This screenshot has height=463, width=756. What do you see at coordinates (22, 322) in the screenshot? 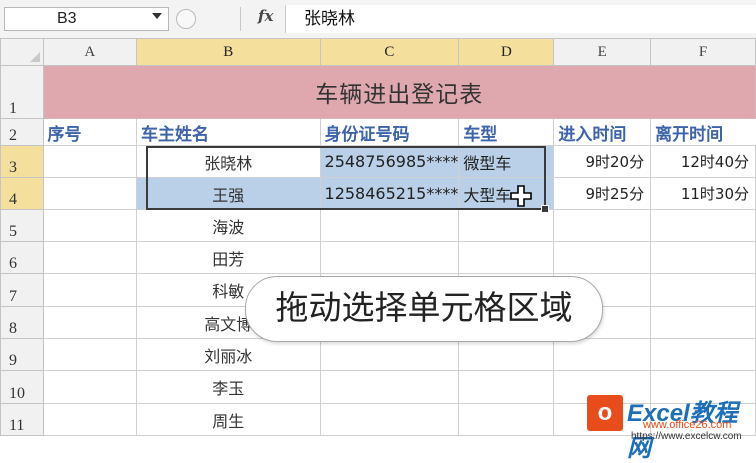
I see `row-header-8: 8` at bounding box center [22, 322].